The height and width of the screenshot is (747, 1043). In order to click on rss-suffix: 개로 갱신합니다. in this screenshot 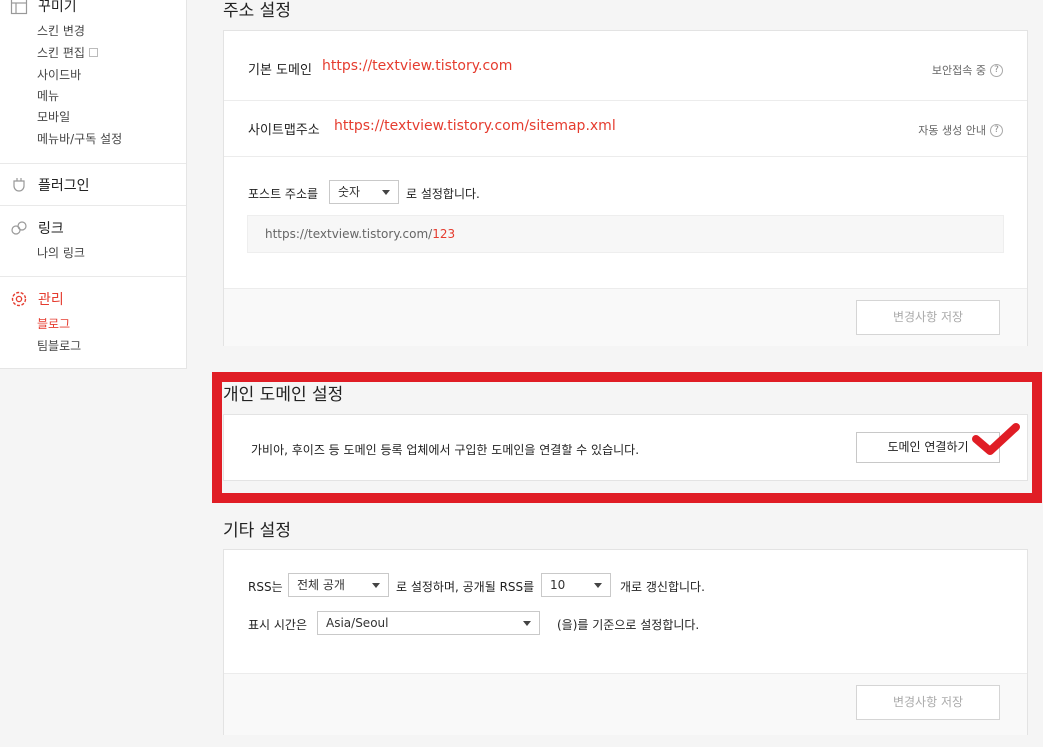, I will do `click(662, 587)`.